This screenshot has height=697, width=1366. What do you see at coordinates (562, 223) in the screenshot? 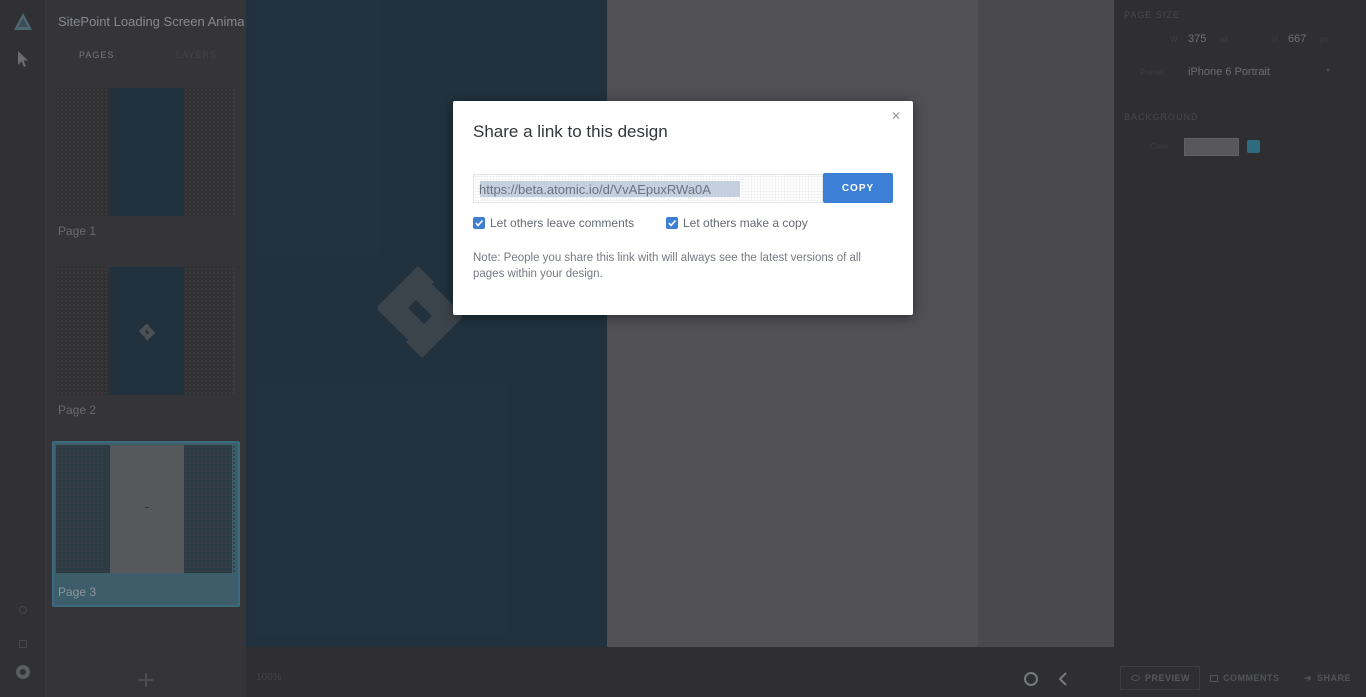
I see `allow-comments-label: Let others leave comments` at bounding box center [562, 223].